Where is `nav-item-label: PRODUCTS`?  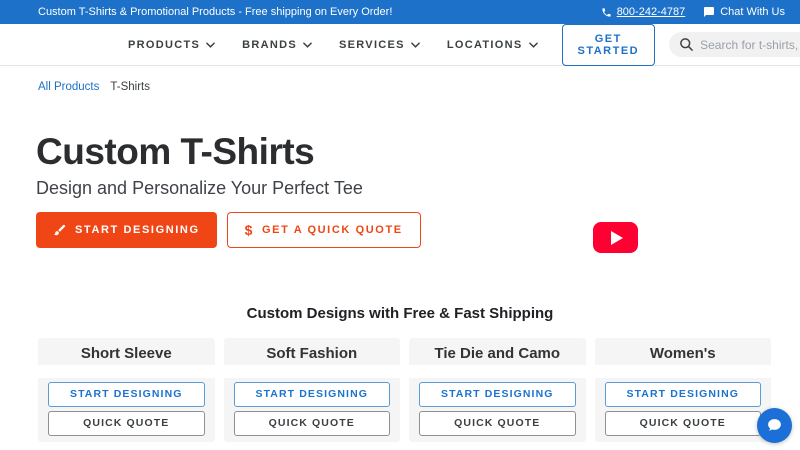
nav-item-label: PRODUCTS is located at coordinates (164, 44).